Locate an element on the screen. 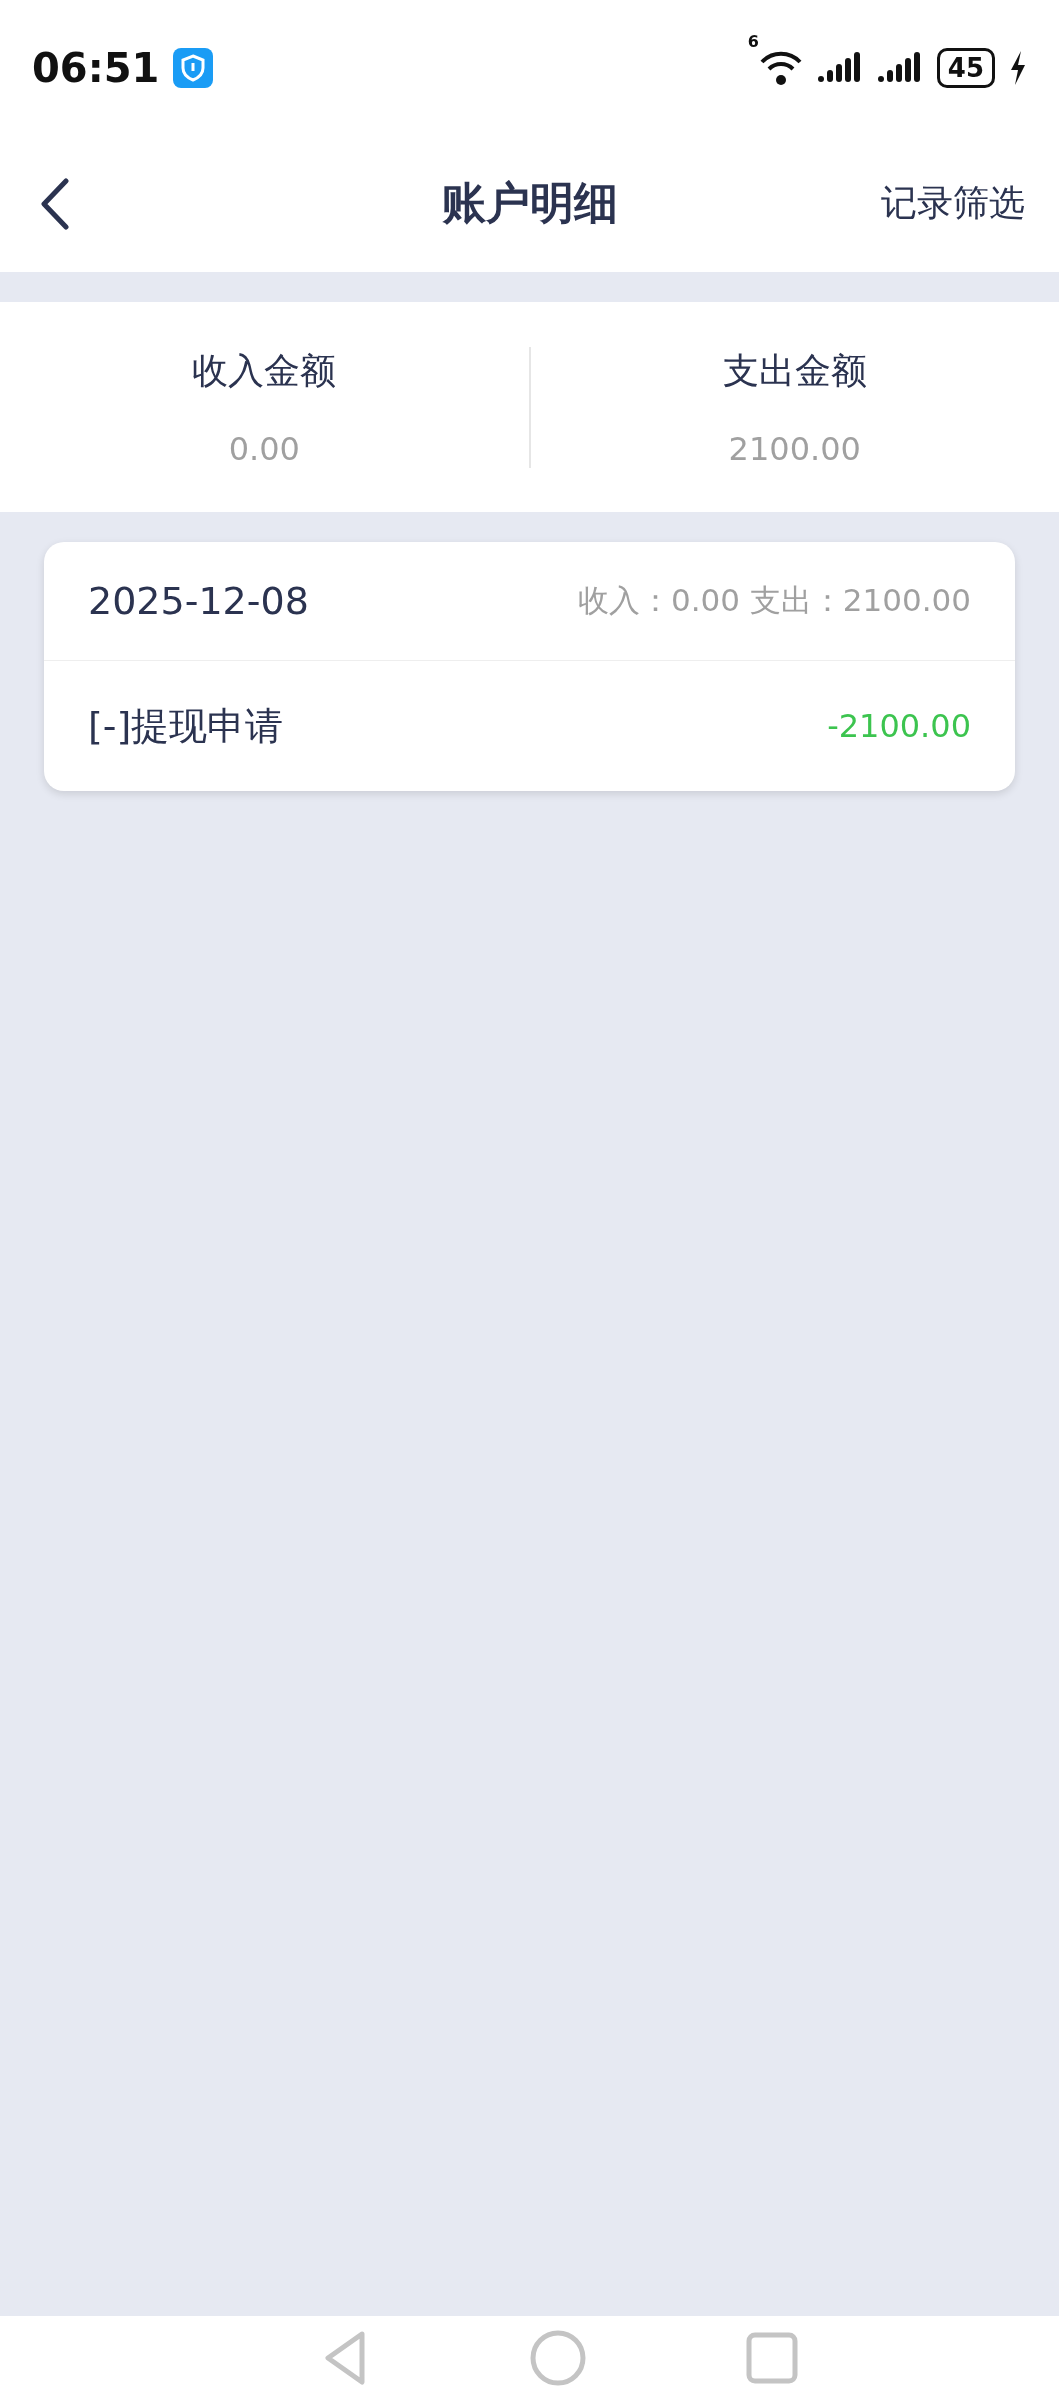 Image resolution: width=1059 pixels, height=2400 pixels. back-button is located at coordinates (55, 203).